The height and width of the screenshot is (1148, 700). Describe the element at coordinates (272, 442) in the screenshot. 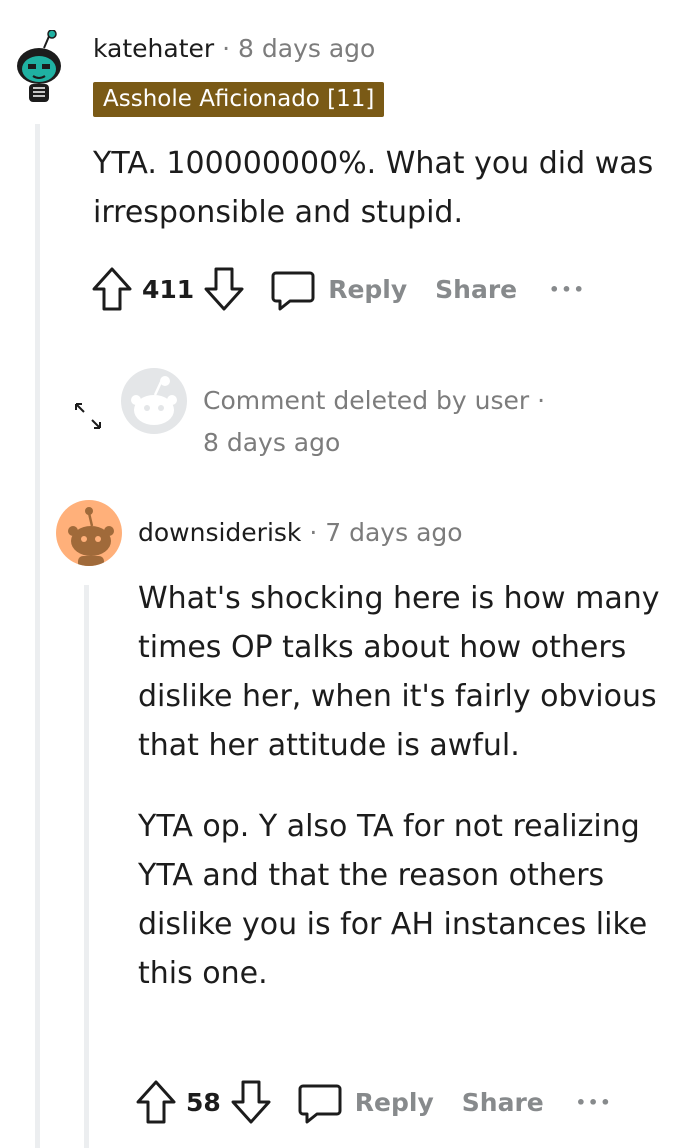

I see `deleted-timestamp: 8 days ago` at that location.